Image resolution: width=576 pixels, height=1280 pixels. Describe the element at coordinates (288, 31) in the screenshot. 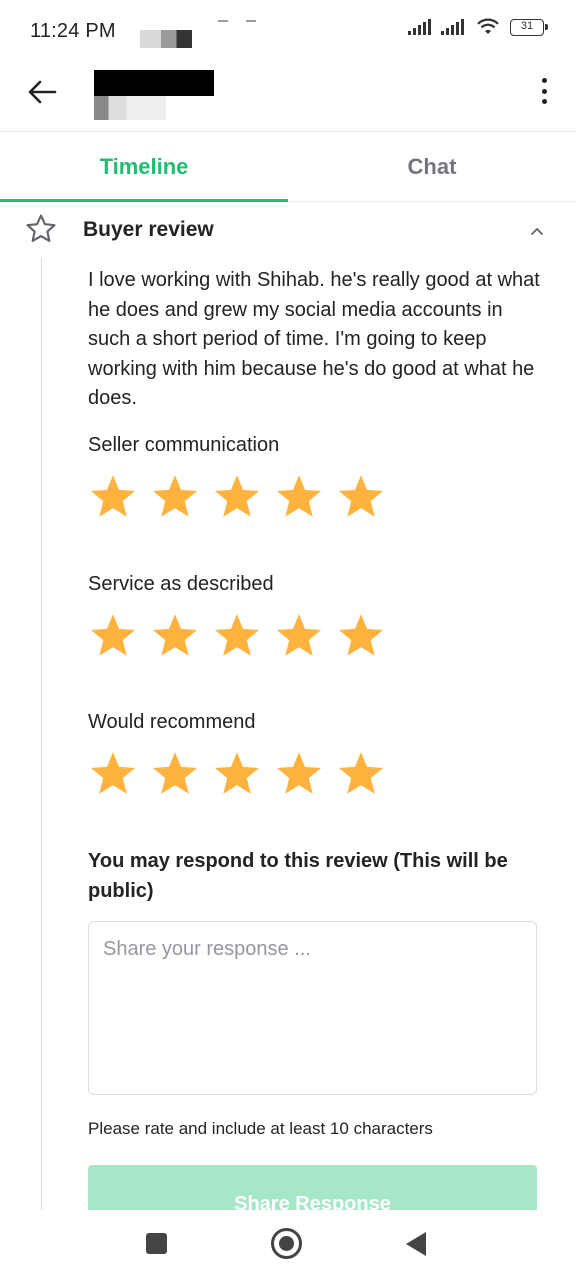

I see `status-bar: 11:24 PM 31` at that location.